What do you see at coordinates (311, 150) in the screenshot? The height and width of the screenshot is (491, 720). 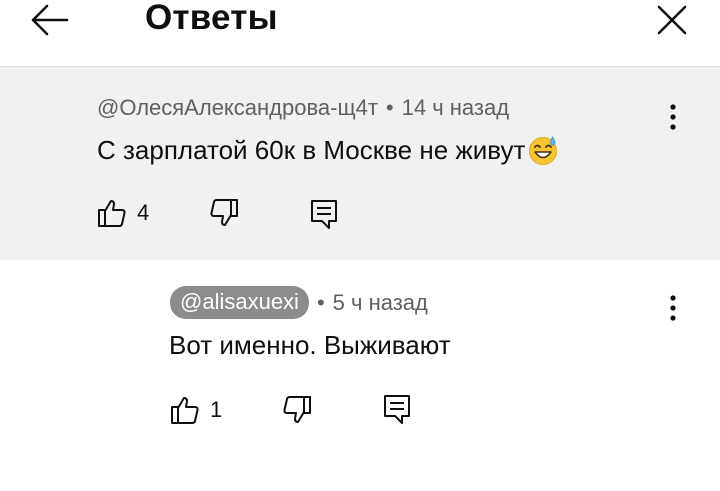 I see `comment-body: С зарплатой 60к в Москве не живут` at bounding box center [311, 150].